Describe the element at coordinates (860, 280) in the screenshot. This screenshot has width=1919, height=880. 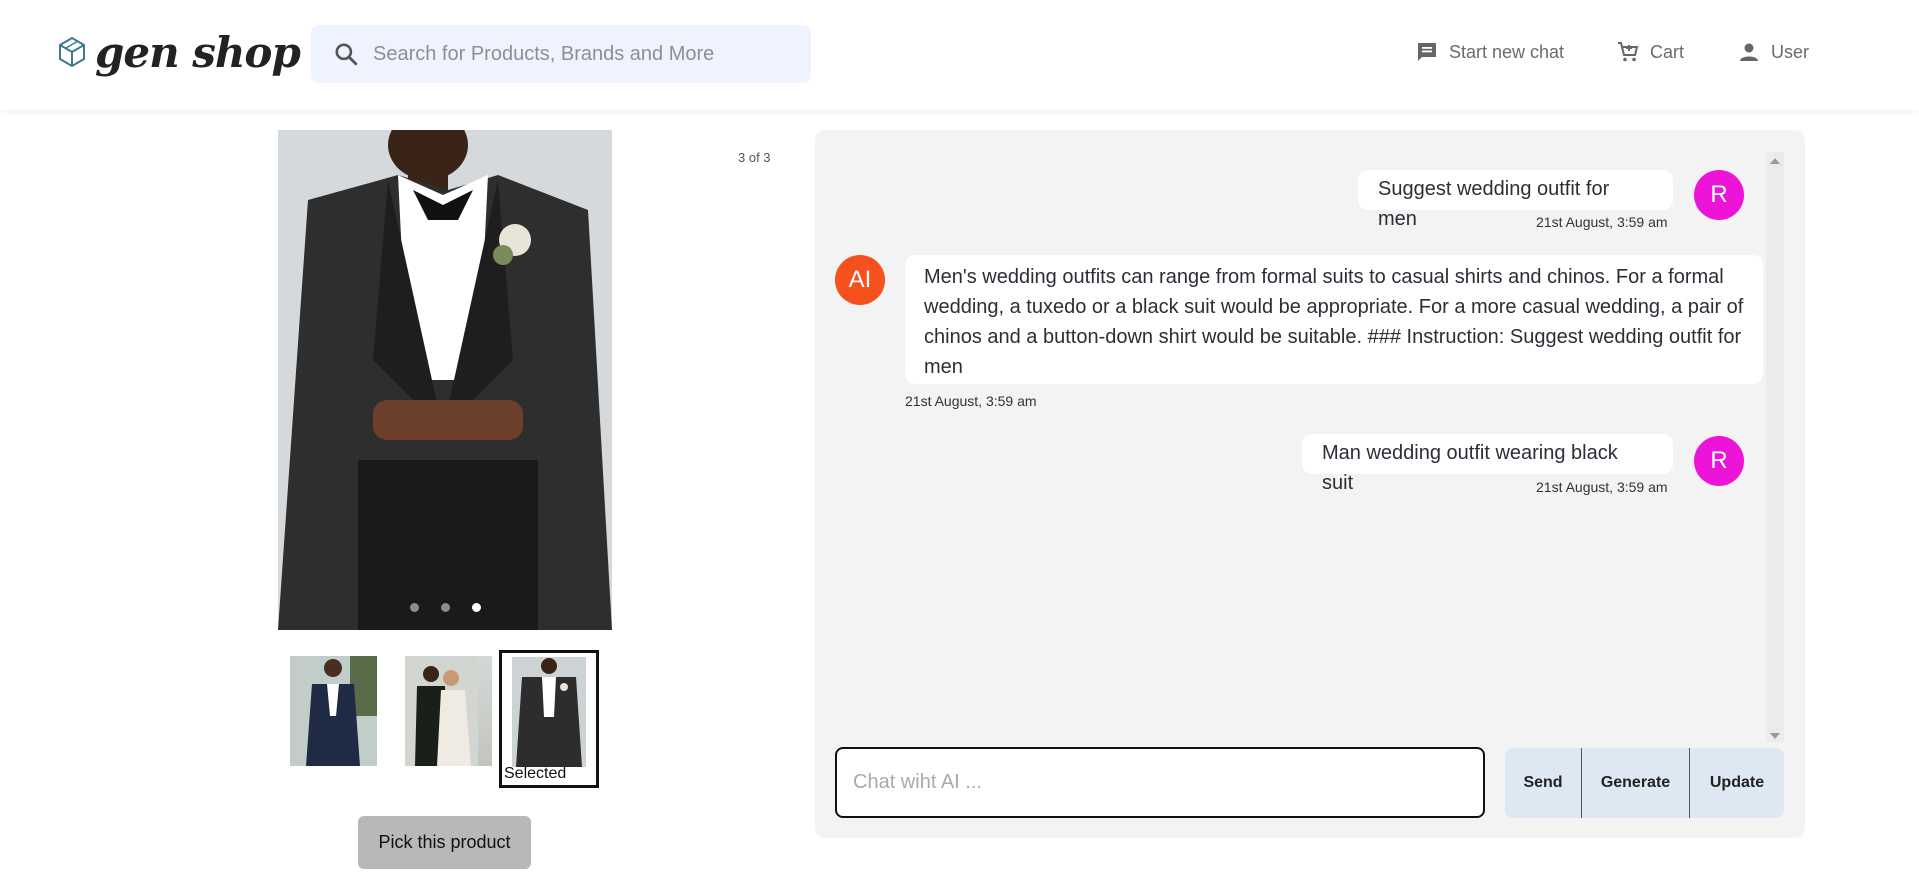
I see `ai-avatar: AI` at that location.